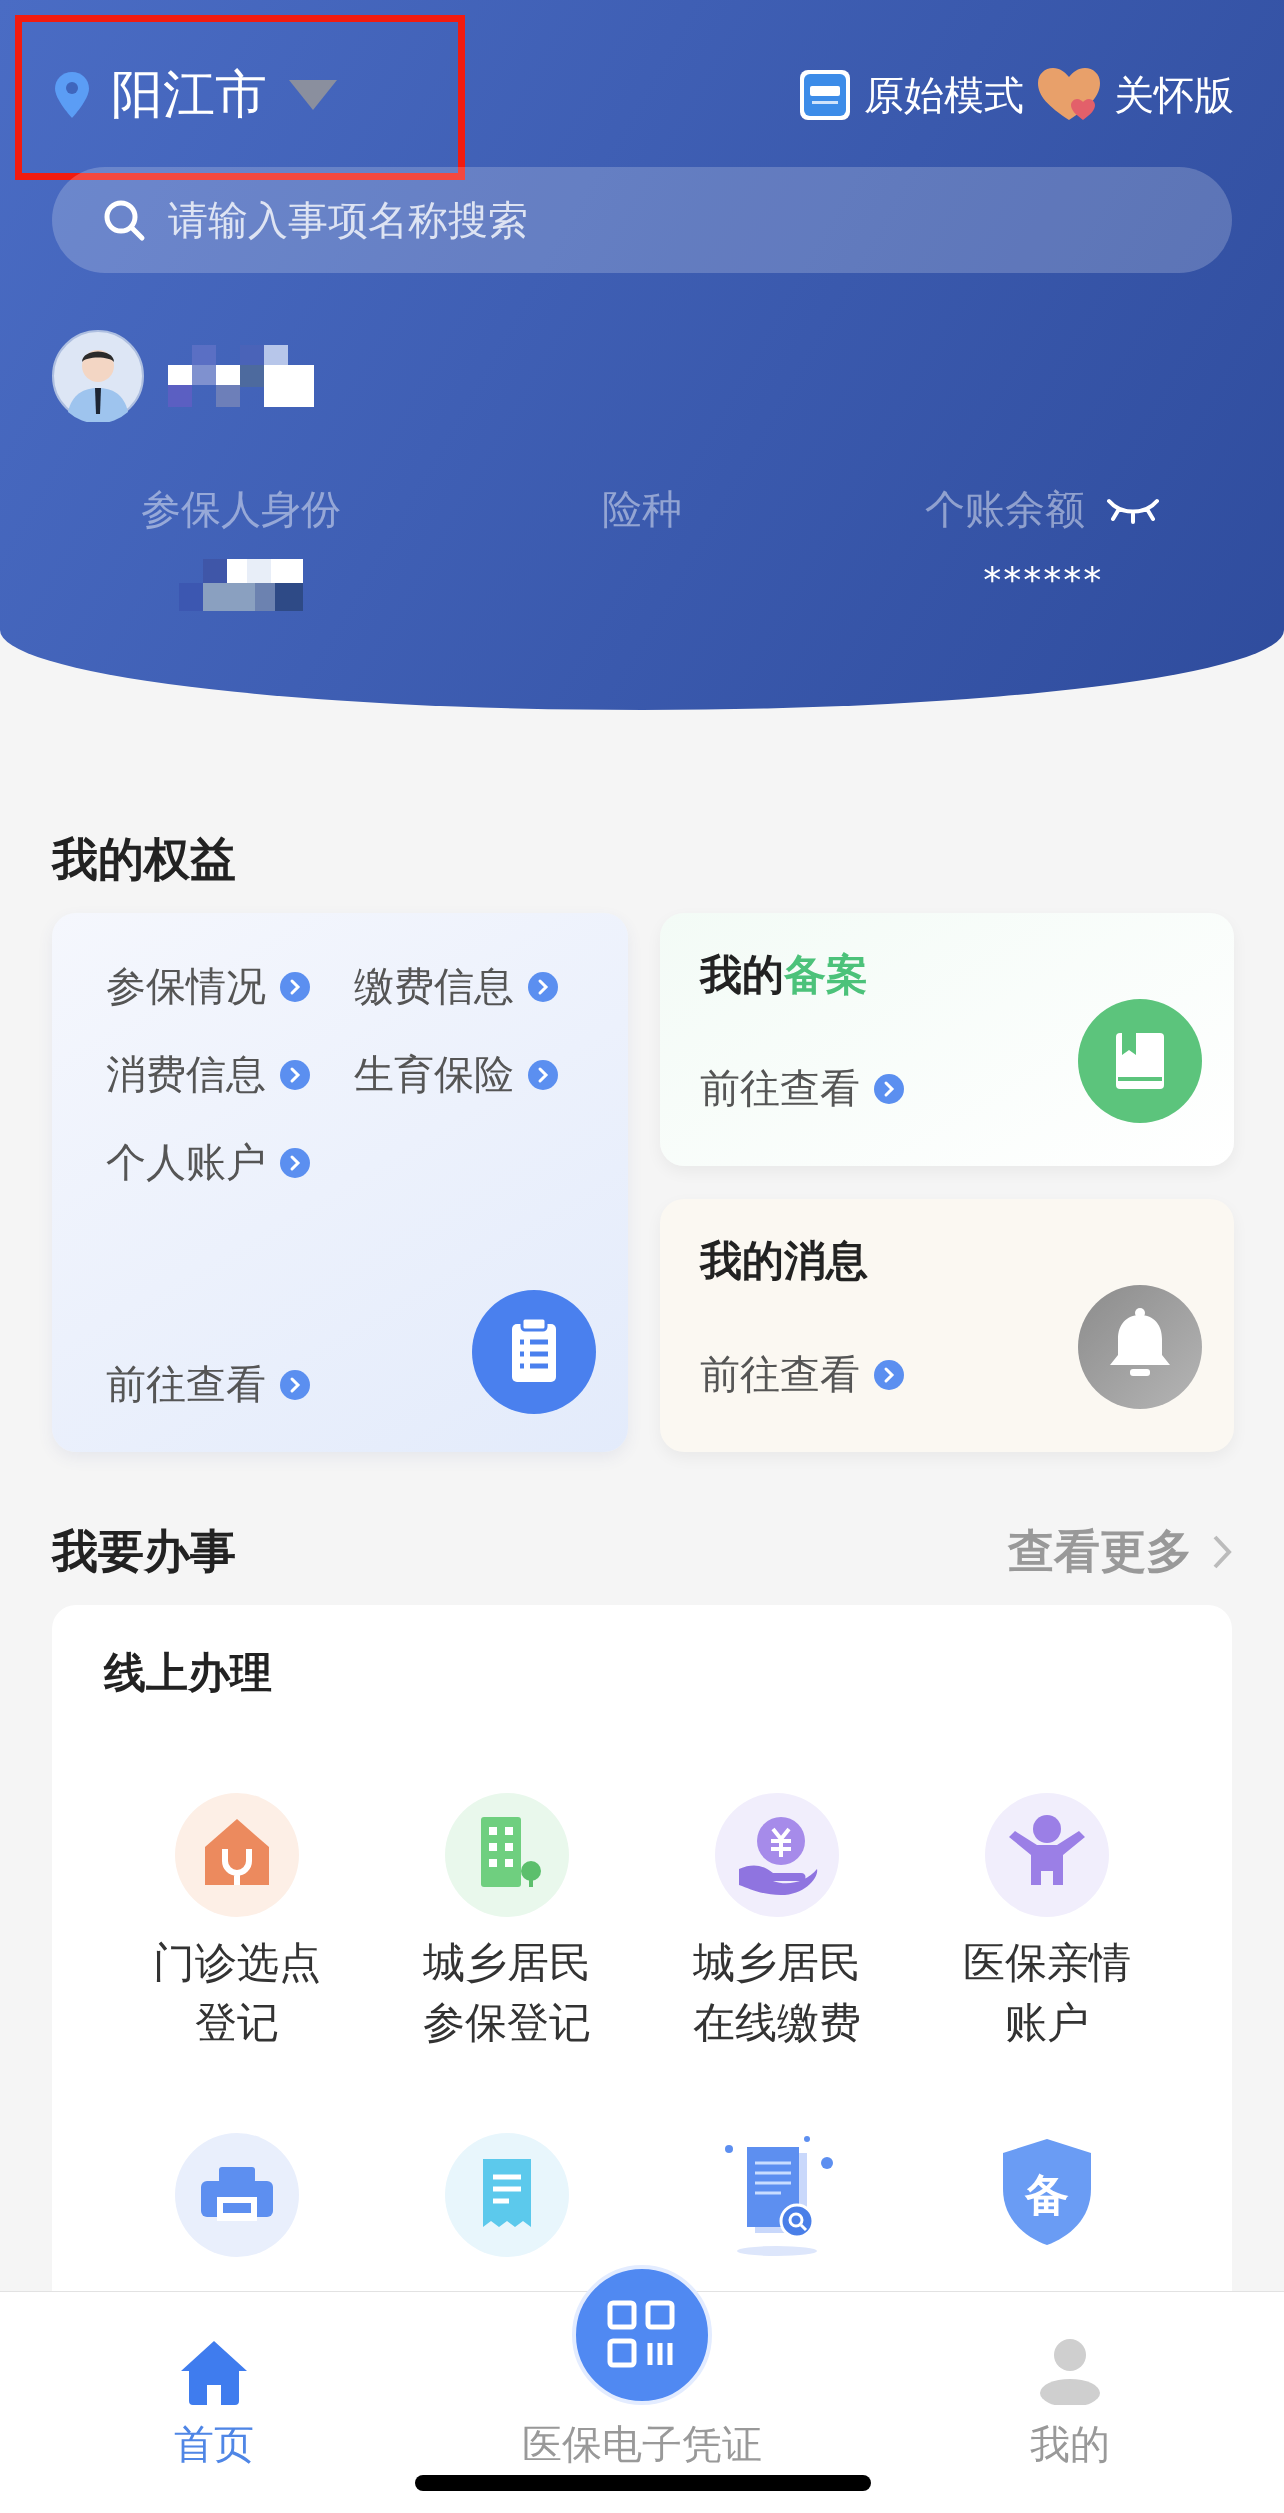 The image size is (1284, 2513). What do you see at coordinates (478, 1074) in the screenshot?
I see `benefit-link: 生育保险` at bounding box center [478, 1074].